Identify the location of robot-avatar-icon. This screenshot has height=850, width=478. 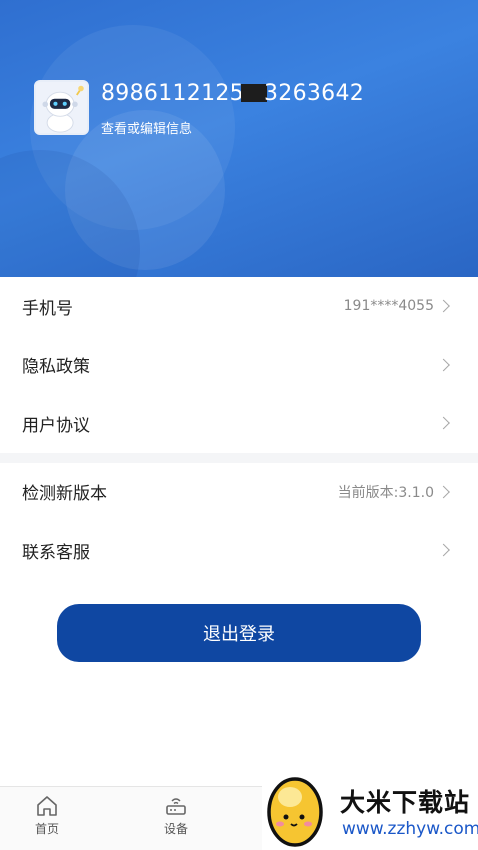
(61, 107).